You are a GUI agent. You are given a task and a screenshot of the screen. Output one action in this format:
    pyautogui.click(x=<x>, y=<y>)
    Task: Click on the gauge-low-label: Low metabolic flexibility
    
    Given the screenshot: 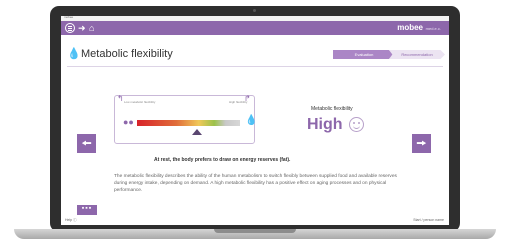 What is the action you would take?
    pyautogui.click(x=140, y=102)
    